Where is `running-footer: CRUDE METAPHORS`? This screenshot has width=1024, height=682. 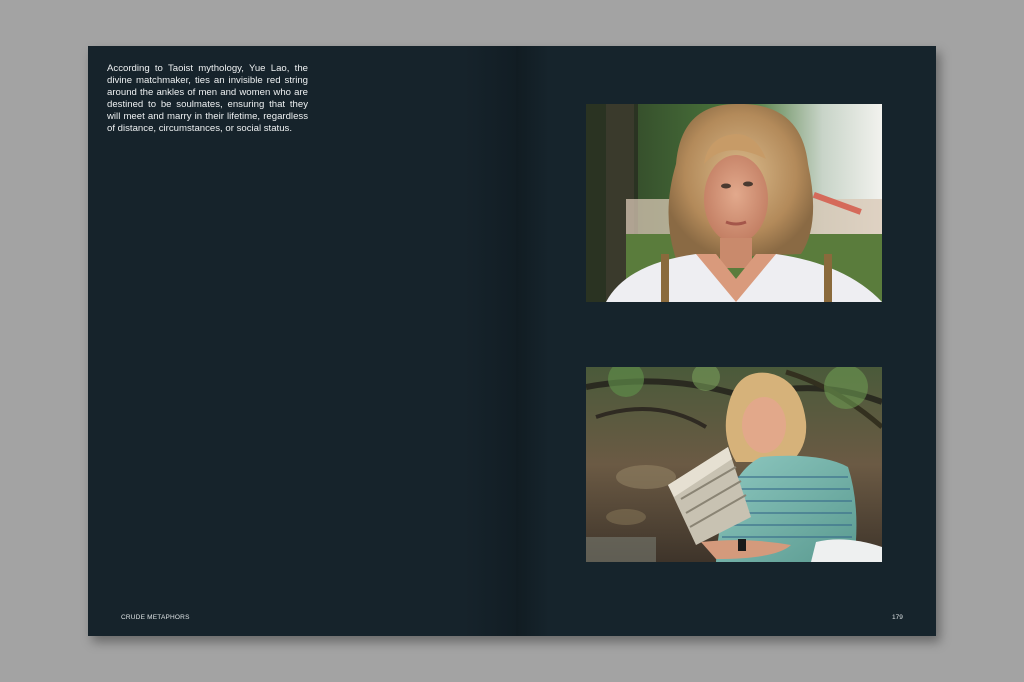 running-footer: CRUDE METAPHORS is located at coordinates (155, 617).